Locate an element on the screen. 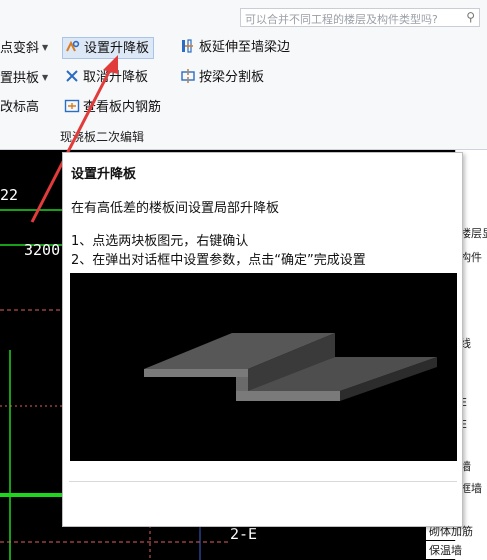  tooltip-description: 在有高低差的楼板间设置局部升降板 is located at coordinates (175, 208).